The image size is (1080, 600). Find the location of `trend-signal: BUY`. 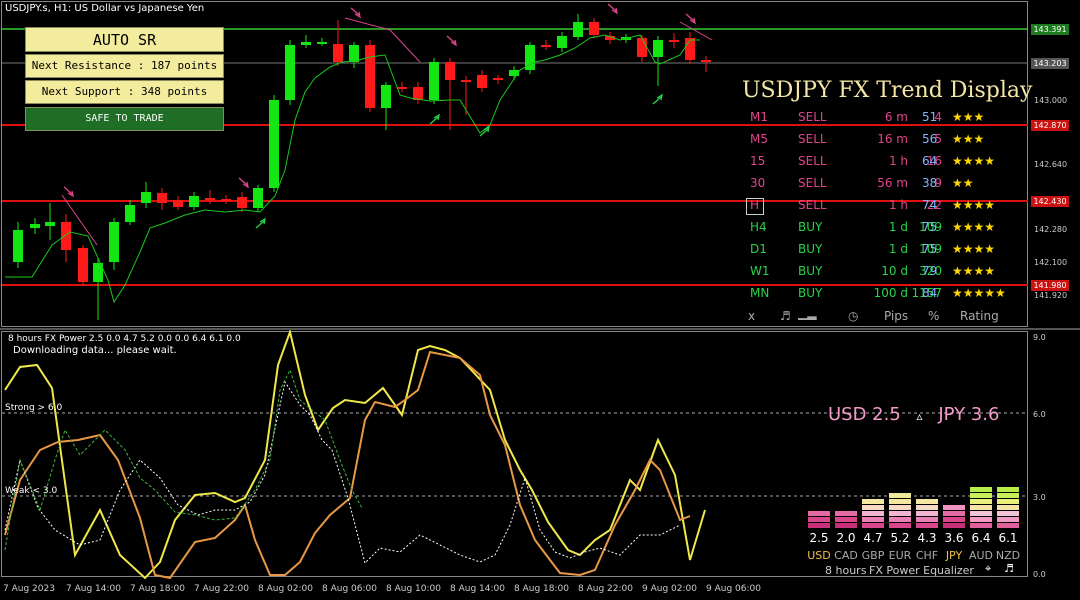

trend-signal: BUY is located at coordinates (810, 271).